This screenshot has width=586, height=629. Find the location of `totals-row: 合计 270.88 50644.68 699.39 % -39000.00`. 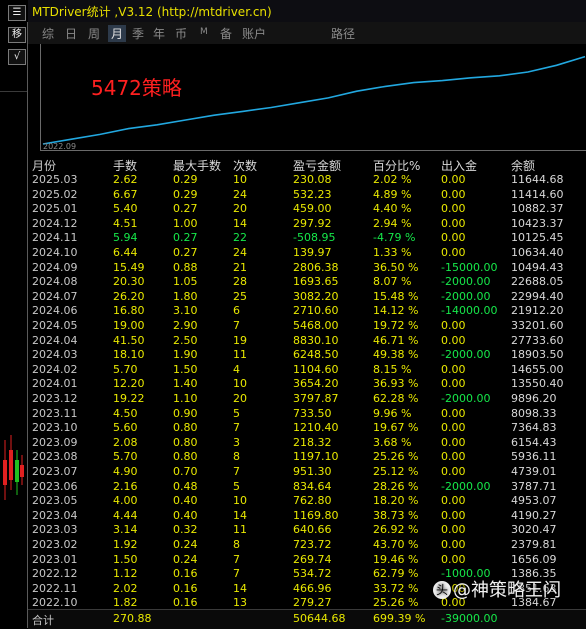

totals-row: 合计 270.88 50644.68 699.39 % -39000.00 is located at coordinates (307, 619).